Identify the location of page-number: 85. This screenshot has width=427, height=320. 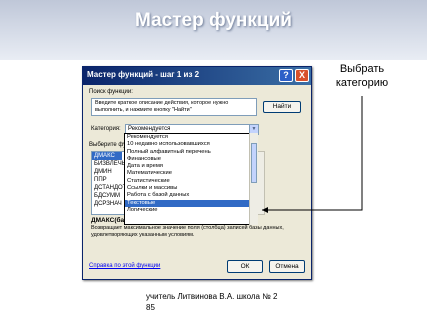
(150, 307).